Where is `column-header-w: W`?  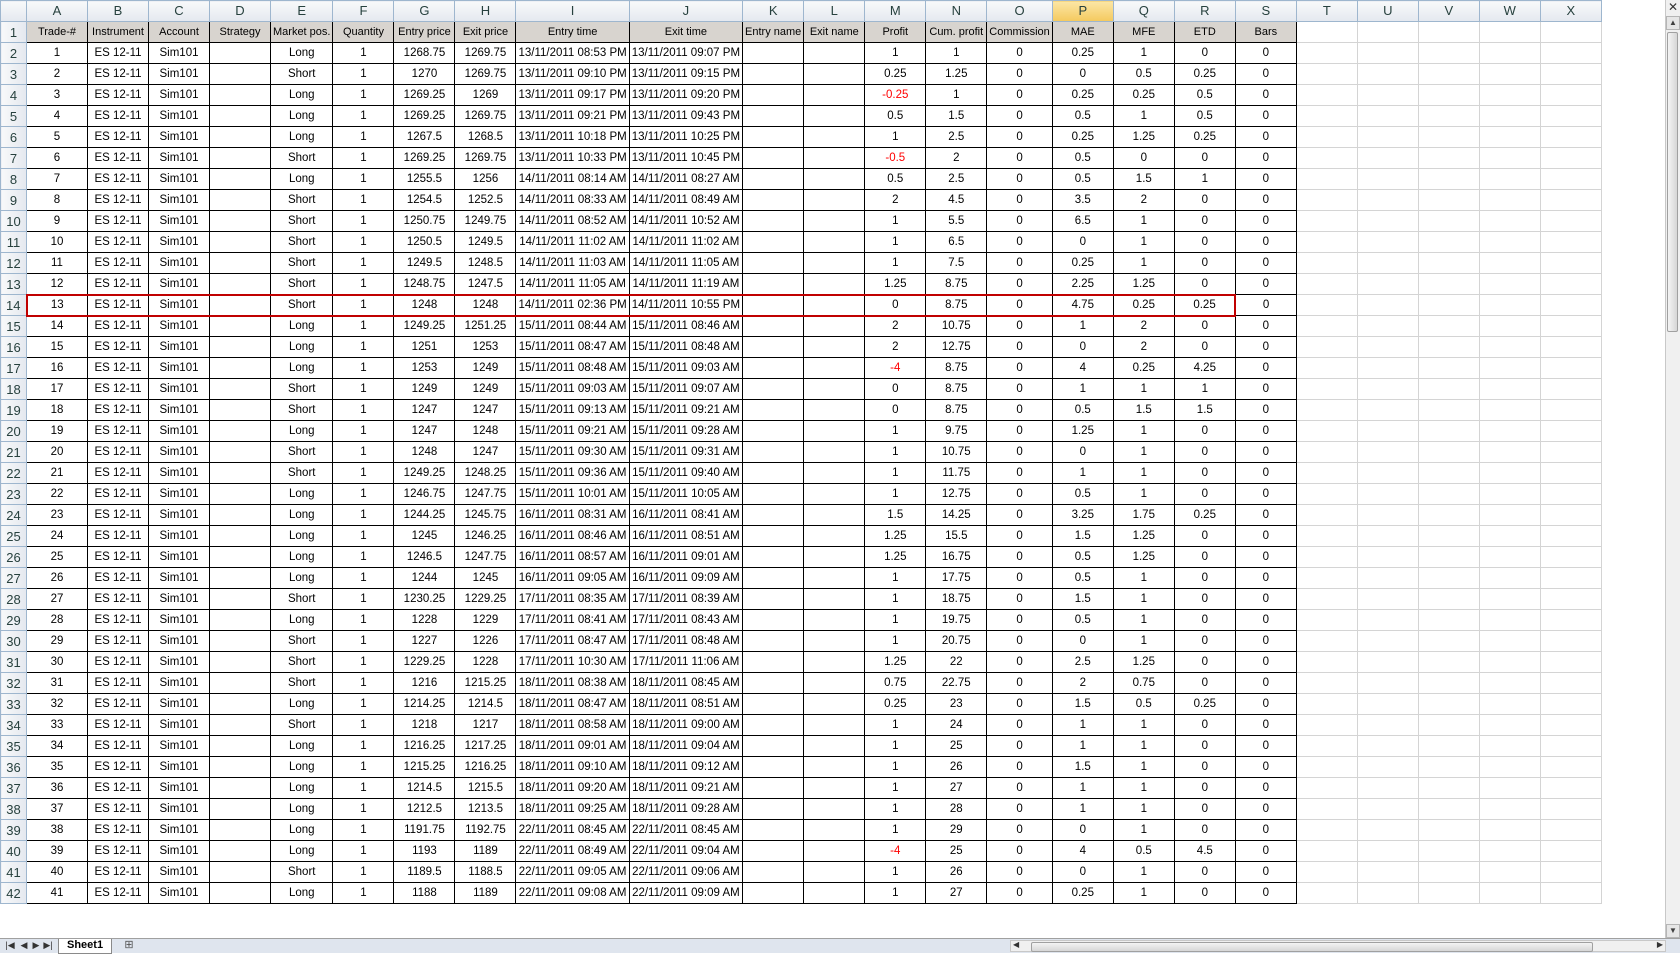
column-header-w: W is located at coordinates (1509, 11).